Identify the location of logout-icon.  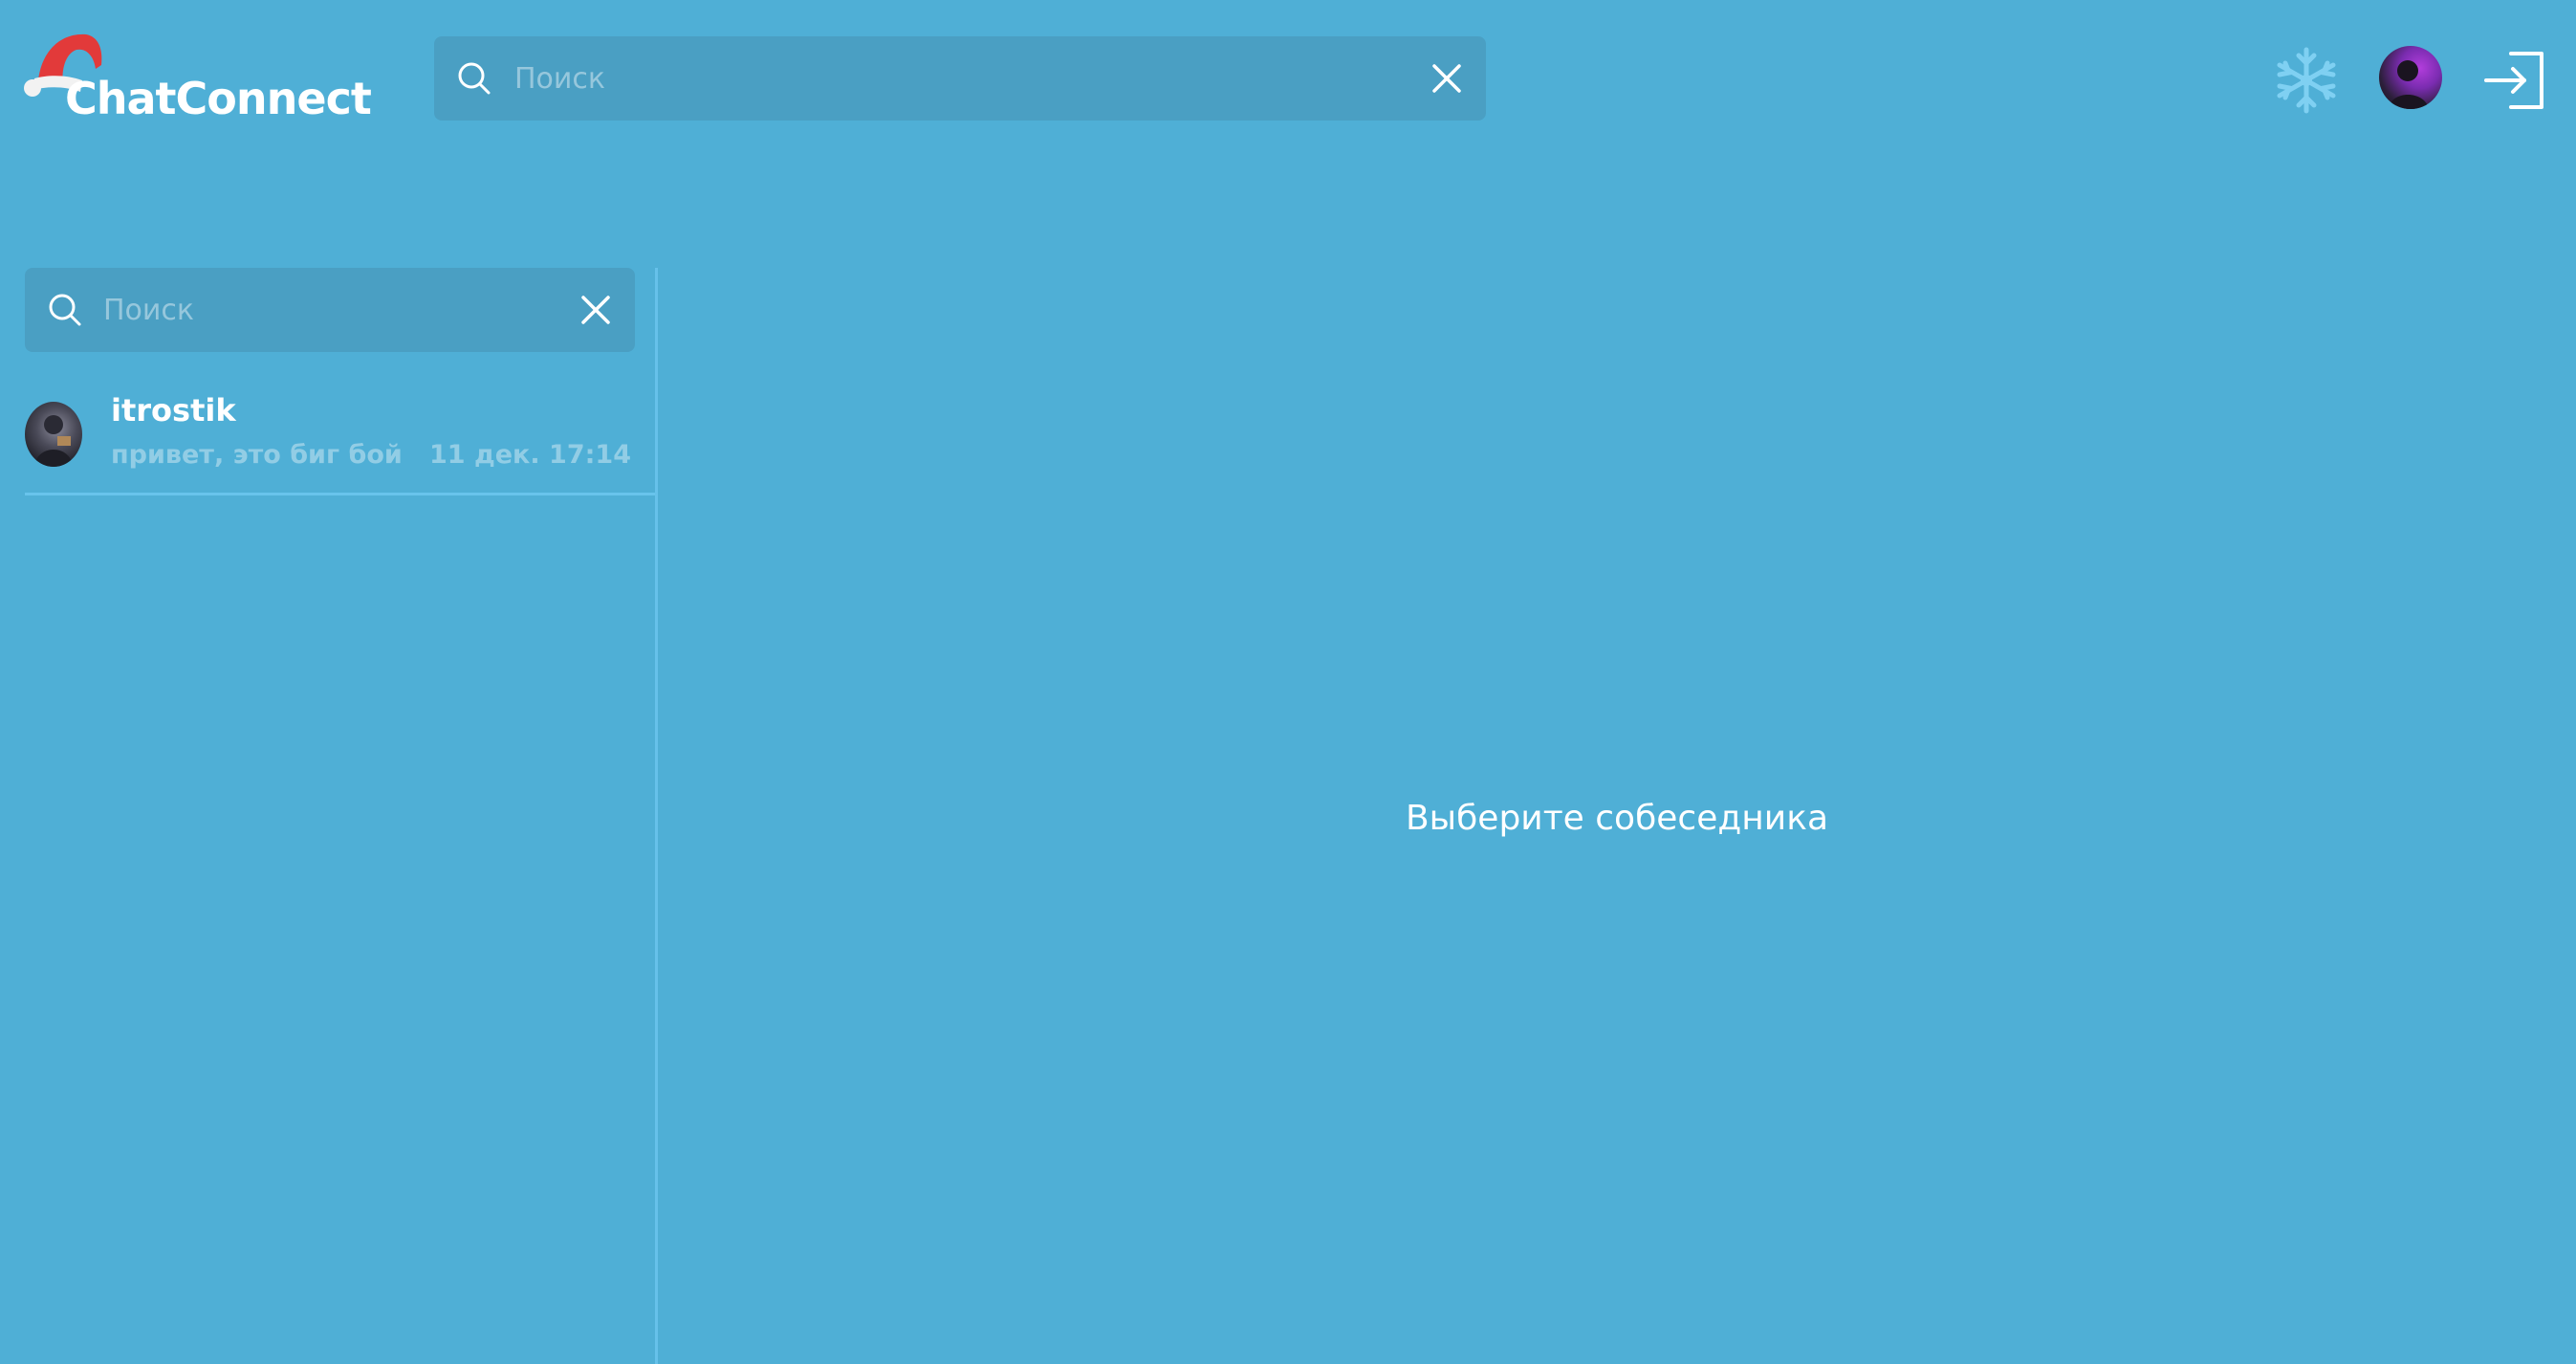
(2514, 80).